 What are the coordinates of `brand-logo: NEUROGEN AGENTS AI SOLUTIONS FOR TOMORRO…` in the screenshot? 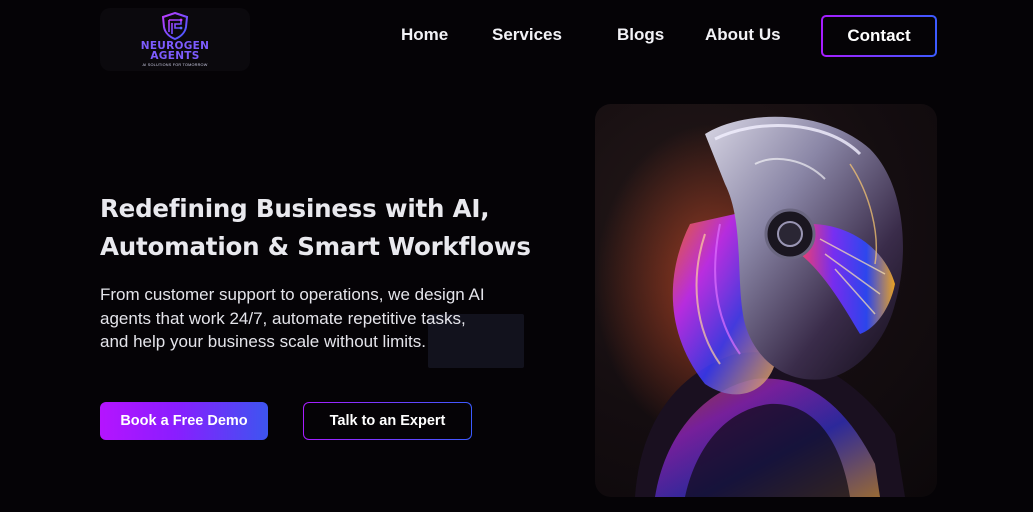 It's located at (175, 39).